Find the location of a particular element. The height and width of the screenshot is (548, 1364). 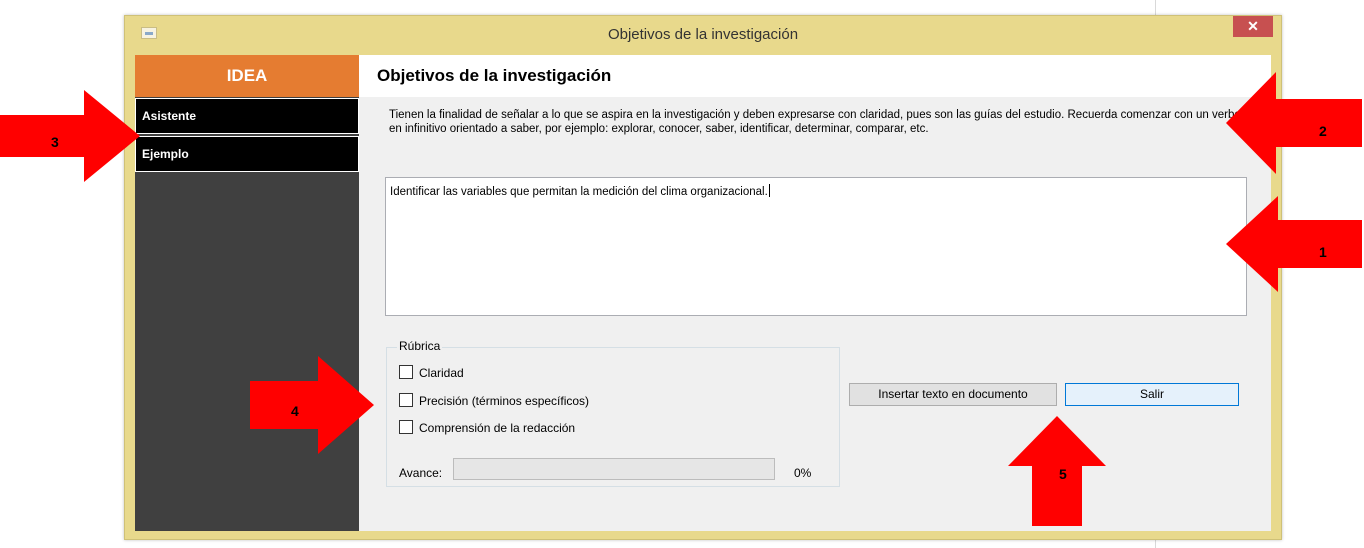

sidebar-item-label: Ejemplo is located at coordinates (165, 154).